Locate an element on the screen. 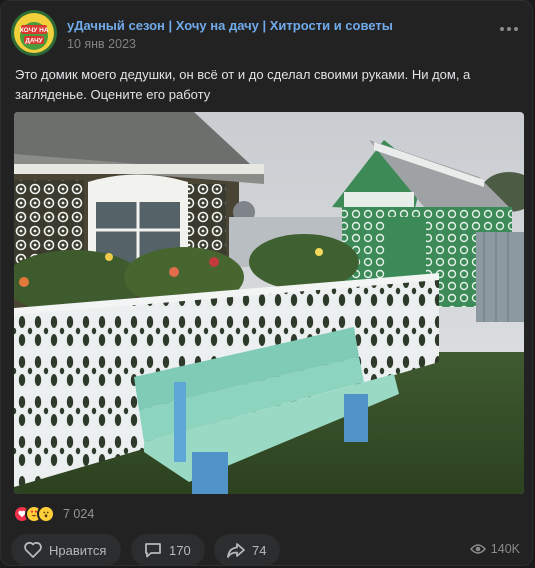 The width and height of the screenshot is (535, 568). svg-text: ХОЧУ НА is located at coordinates (33, 30).